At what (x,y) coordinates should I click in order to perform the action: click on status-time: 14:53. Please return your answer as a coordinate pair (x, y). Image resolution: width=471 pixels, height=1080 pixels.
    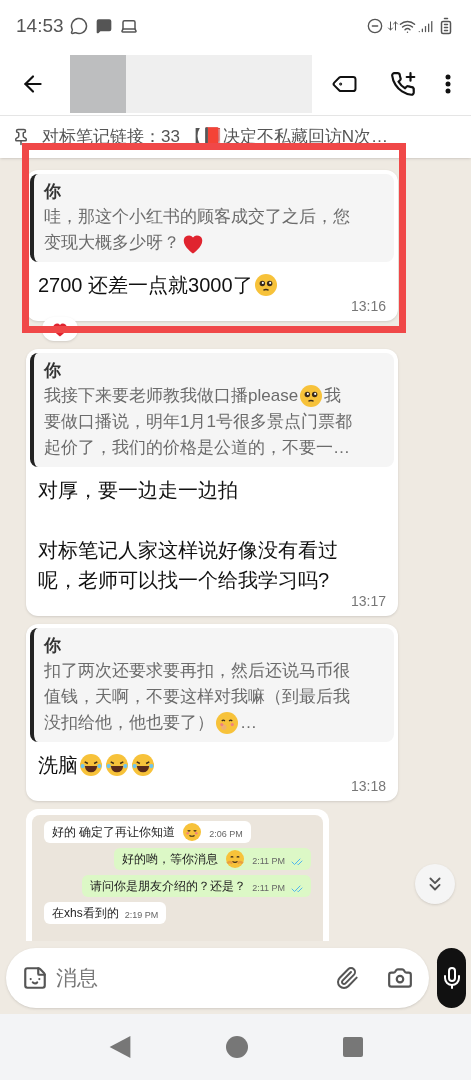
    Looking at the image, I should click on (40, 25).